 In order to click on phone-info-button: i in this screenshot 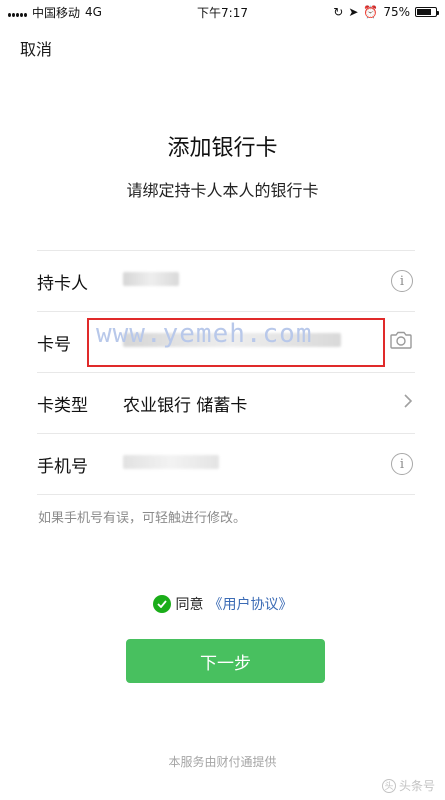, I will do `click(402, 464)`.